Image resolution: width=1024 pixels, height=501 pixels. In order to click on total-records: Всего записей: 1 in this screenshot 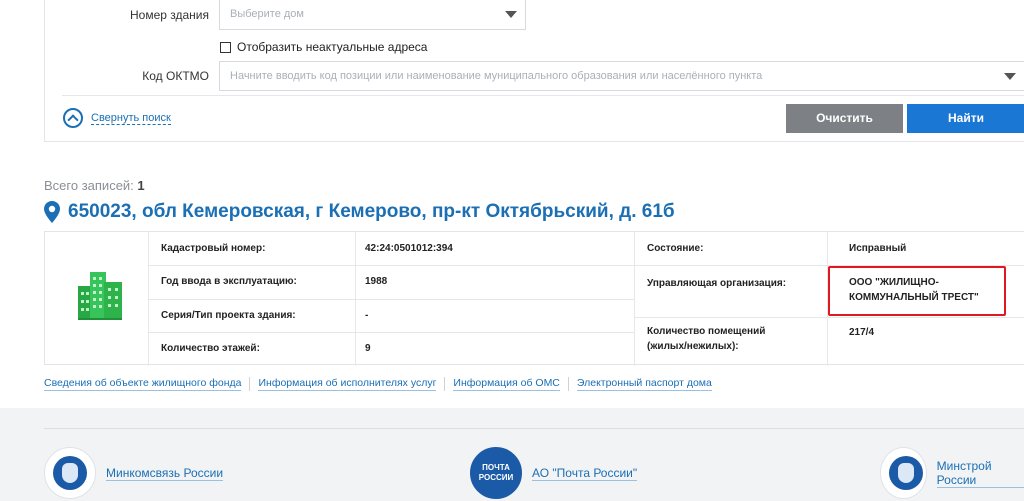, I will do `click(94, 185)`.